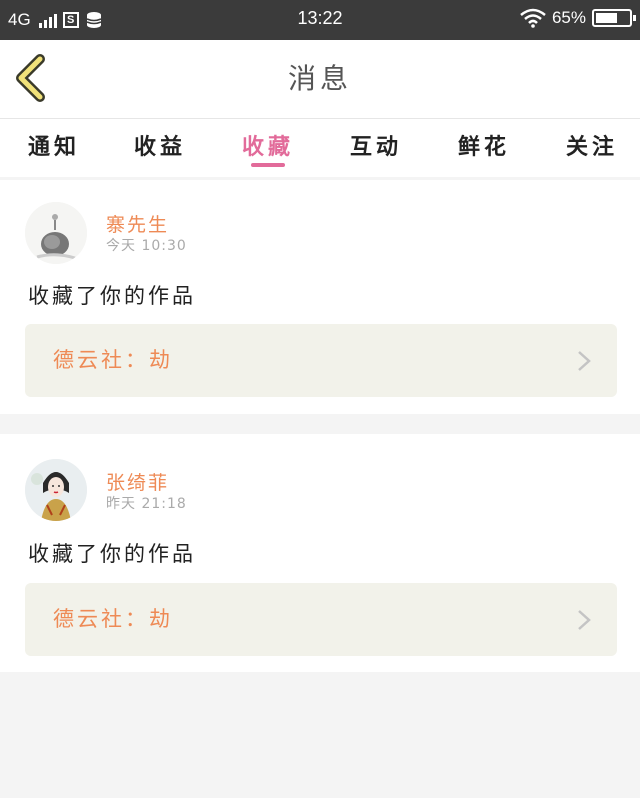  Describe the element at coordinates (146, 504) in the screenshot. I see `message-time: 昨天 21:18` at that location.